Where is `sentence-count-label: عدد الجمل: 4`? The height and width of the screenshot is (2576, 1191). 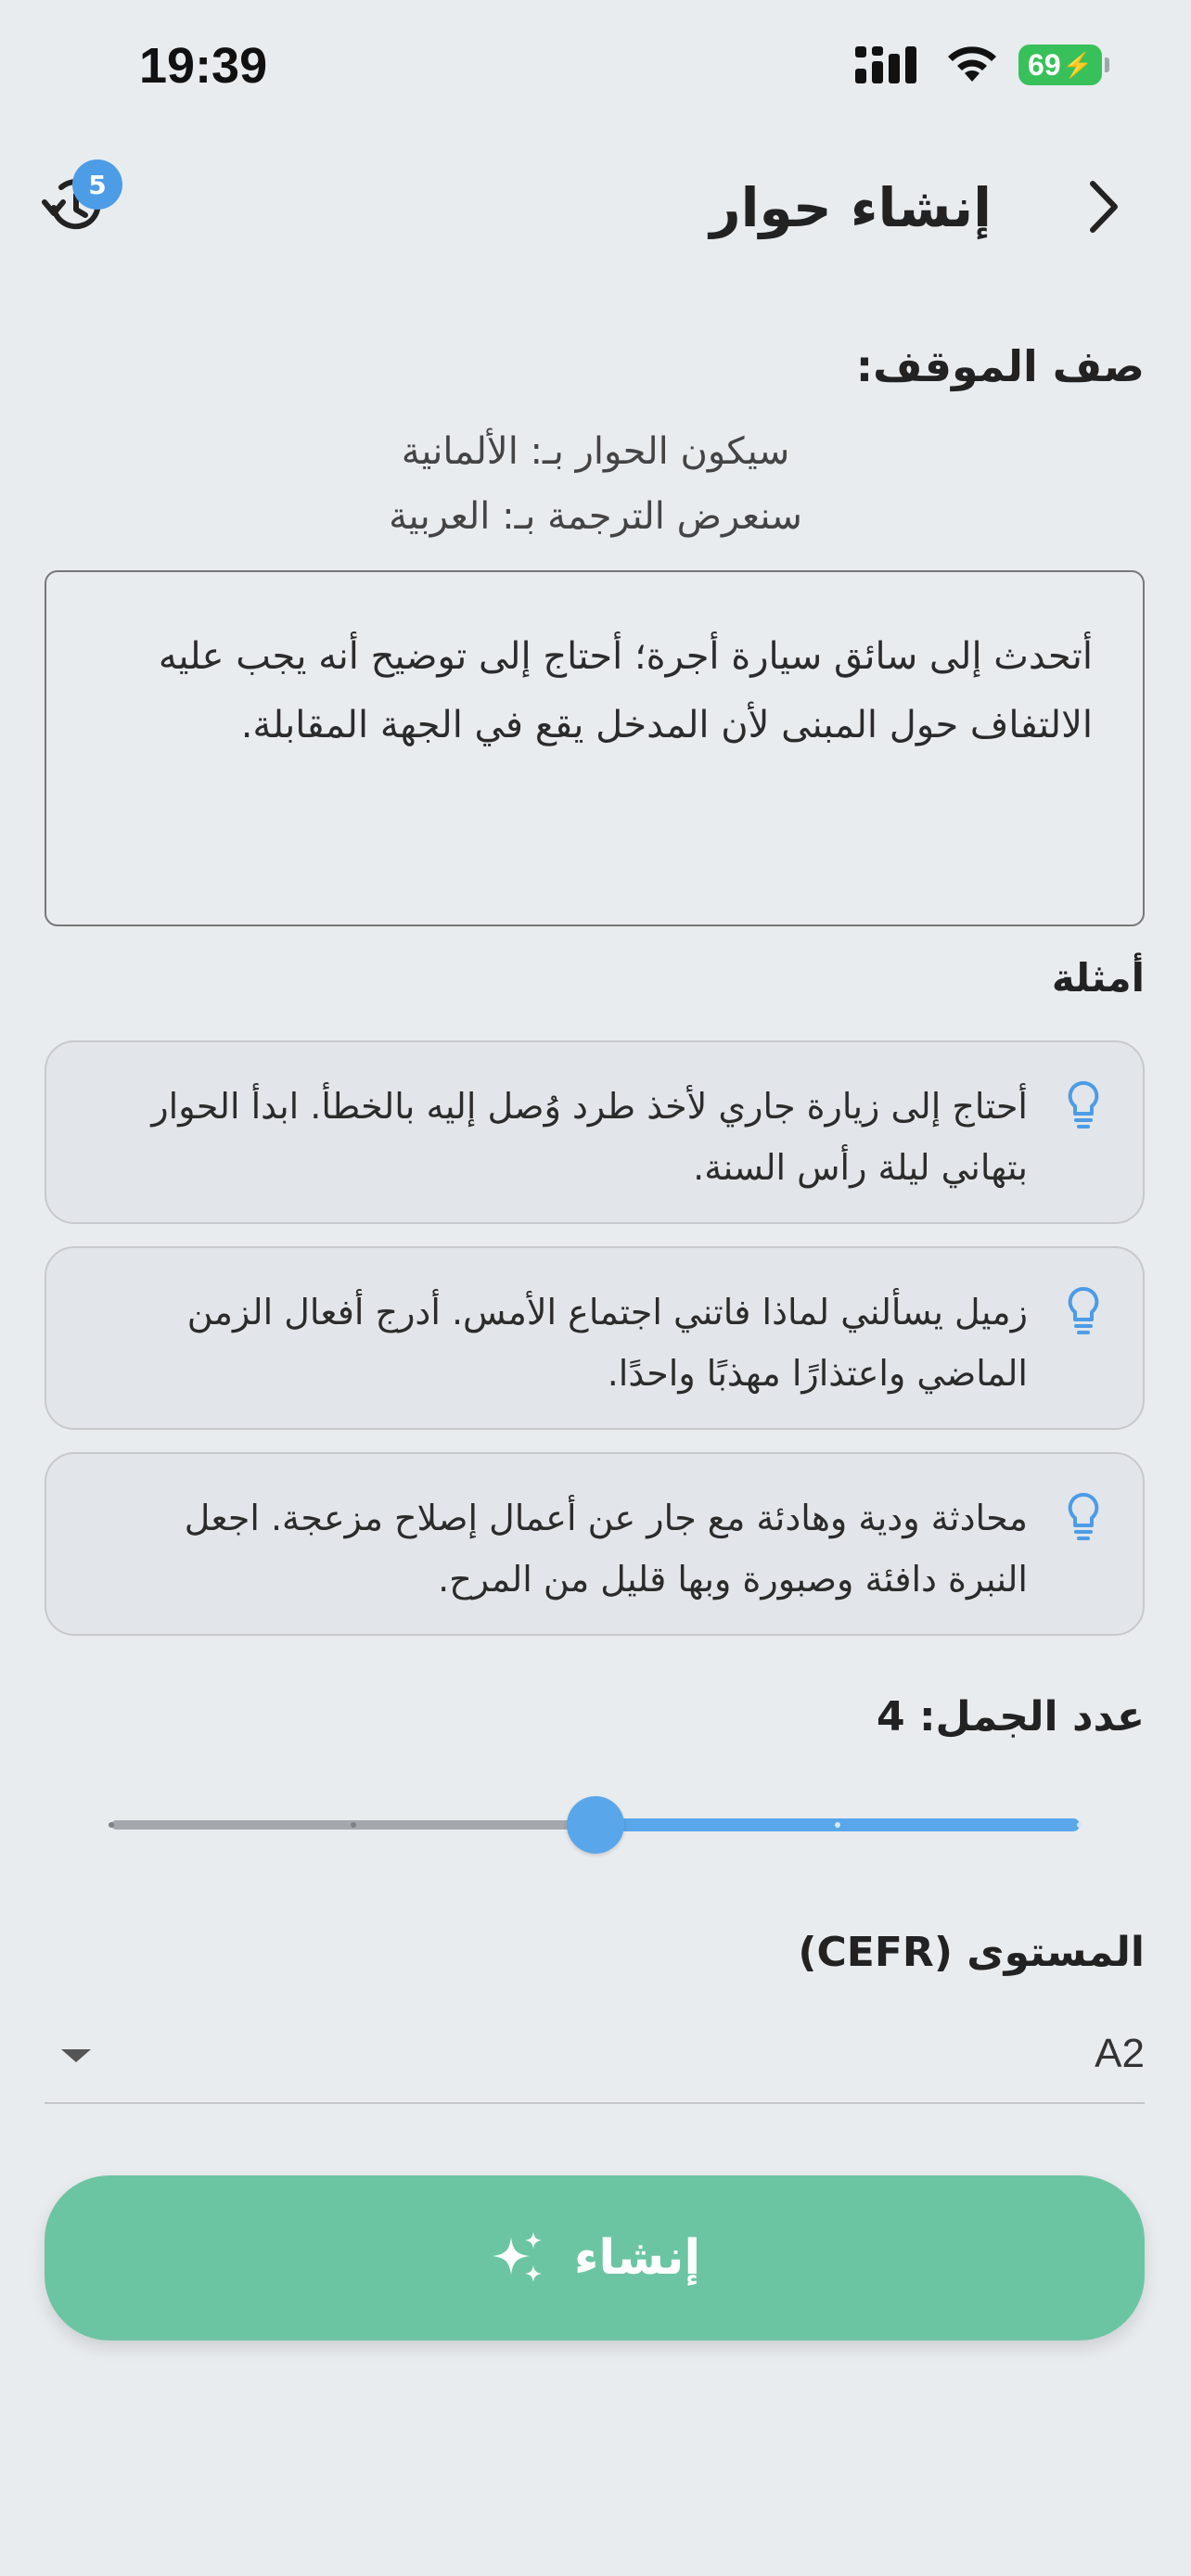
sentence-count-label: عدد الجمل: 4 is located at coordinates (1011, 1717).